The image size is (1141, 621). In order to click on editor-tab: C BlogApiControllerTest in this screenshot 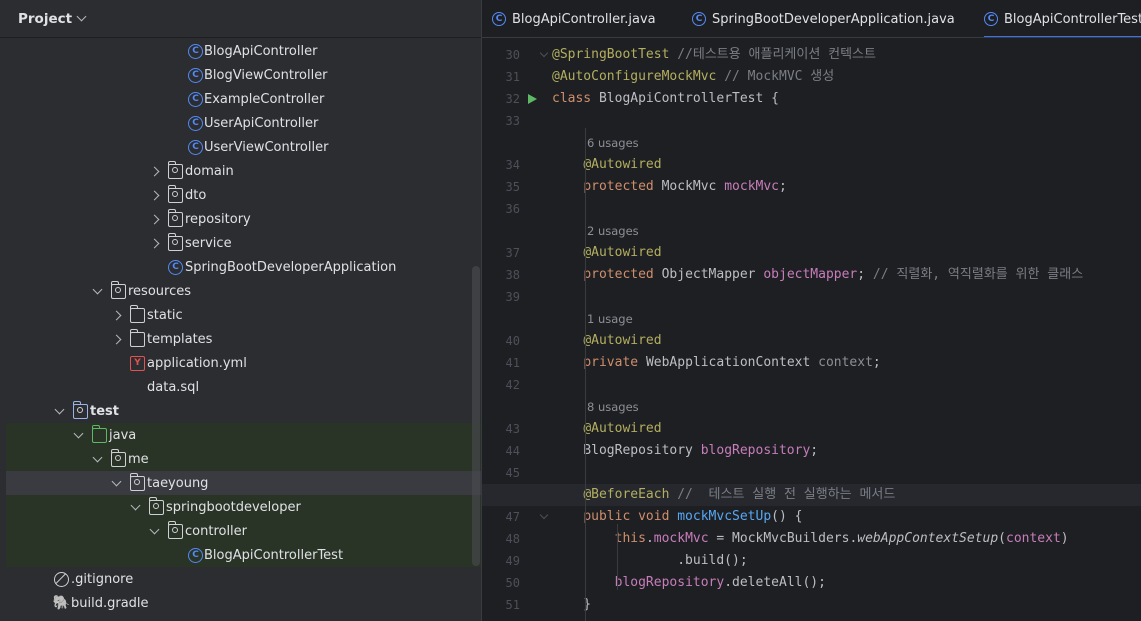, I will do `click(1062, 18)`.